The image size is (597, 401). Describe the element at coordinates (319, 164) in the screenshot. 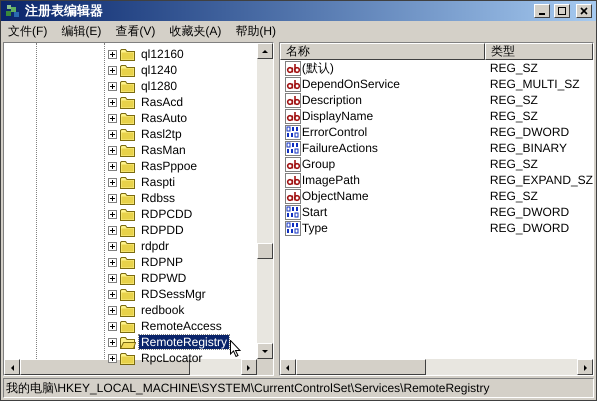

I see `value-name: Group` at that location.